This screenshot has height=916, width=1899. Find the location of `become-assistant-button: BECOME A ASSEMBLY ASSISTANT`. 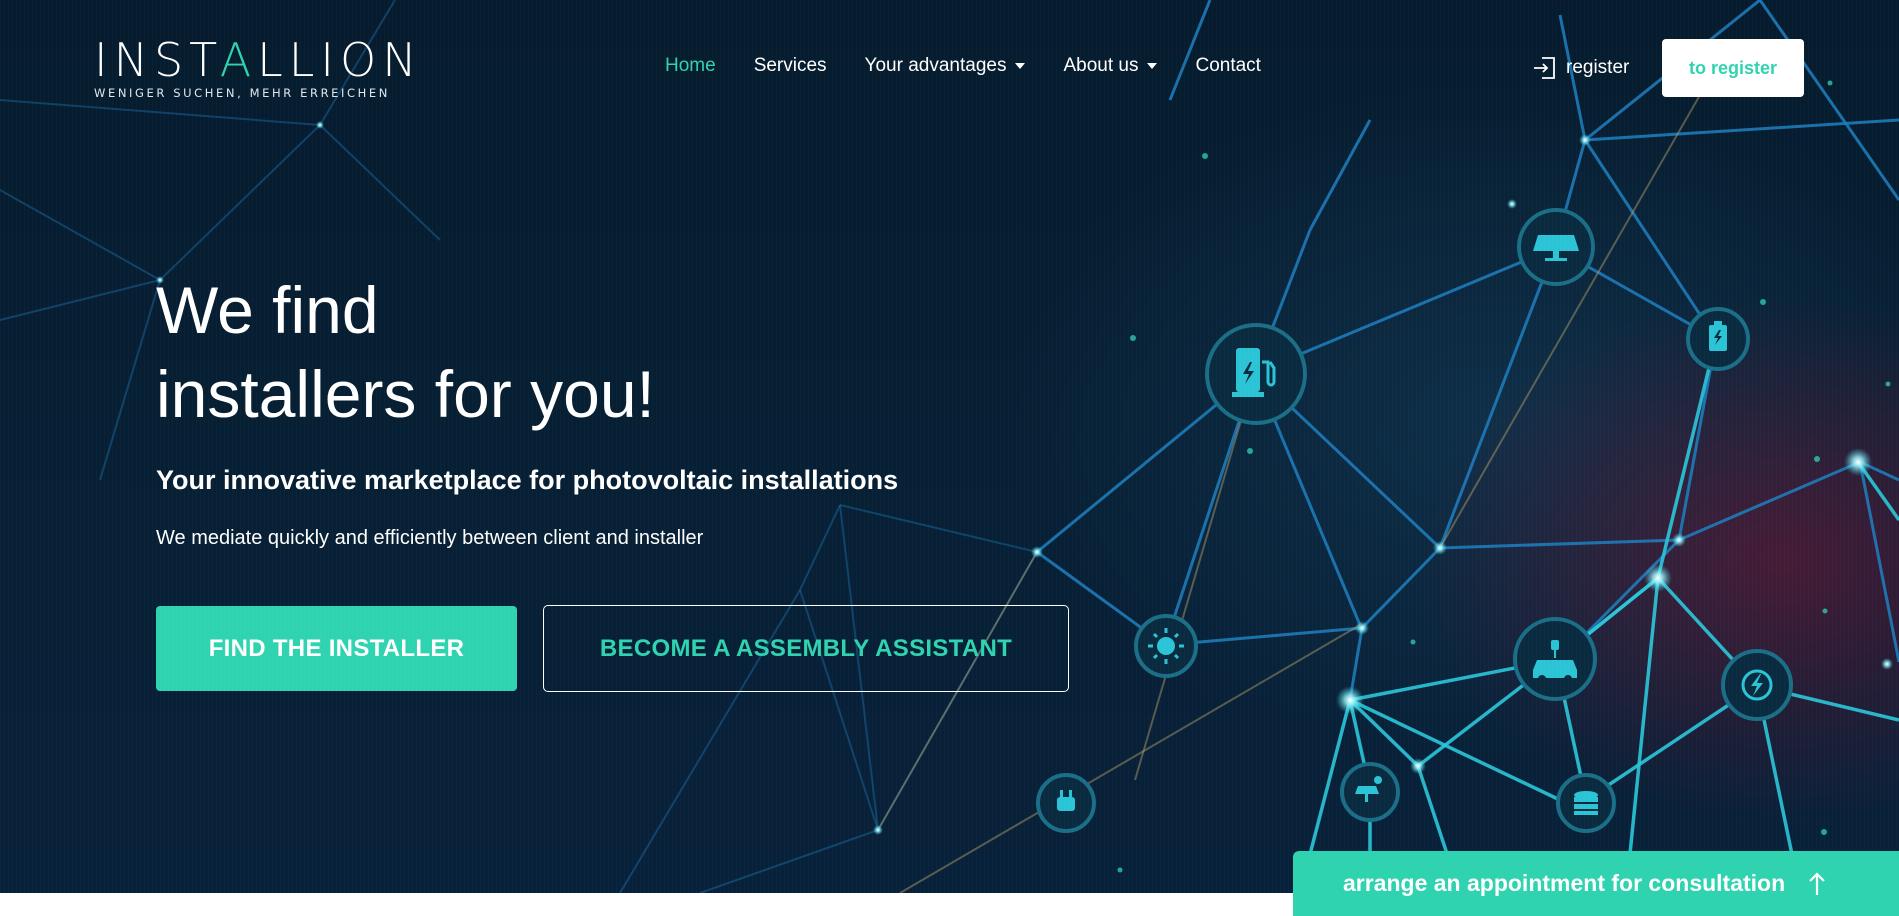

become-assistant-button: BECOME A ASSEMBLY ASSISTANT is located at coordinates (806, 648).